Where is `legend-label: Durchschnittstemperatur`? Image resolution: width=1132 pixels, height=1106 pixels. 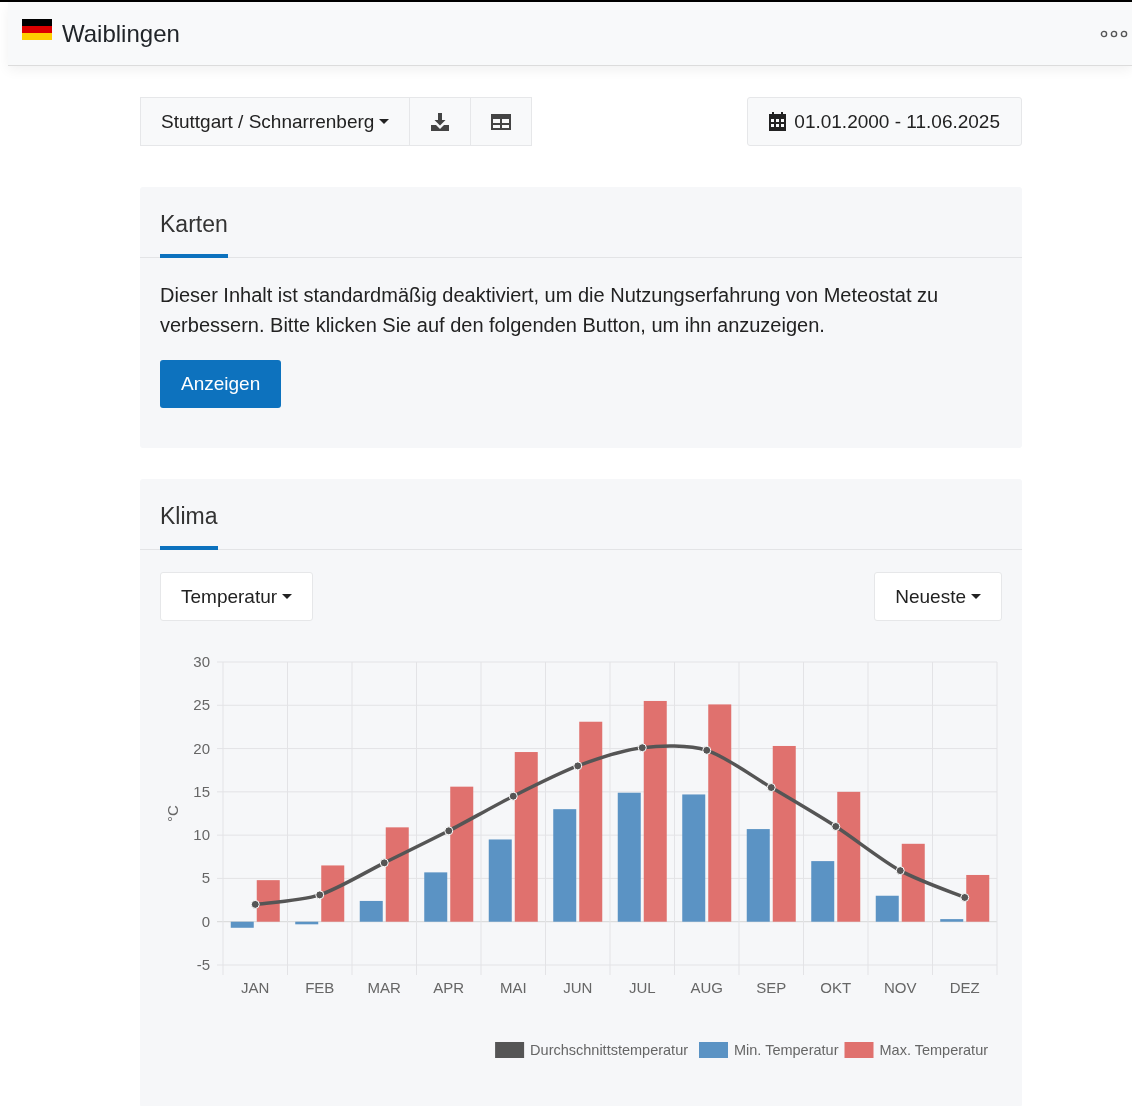 legend-label: Durchschnittstemperatur is located at coordinates (609, 1050).